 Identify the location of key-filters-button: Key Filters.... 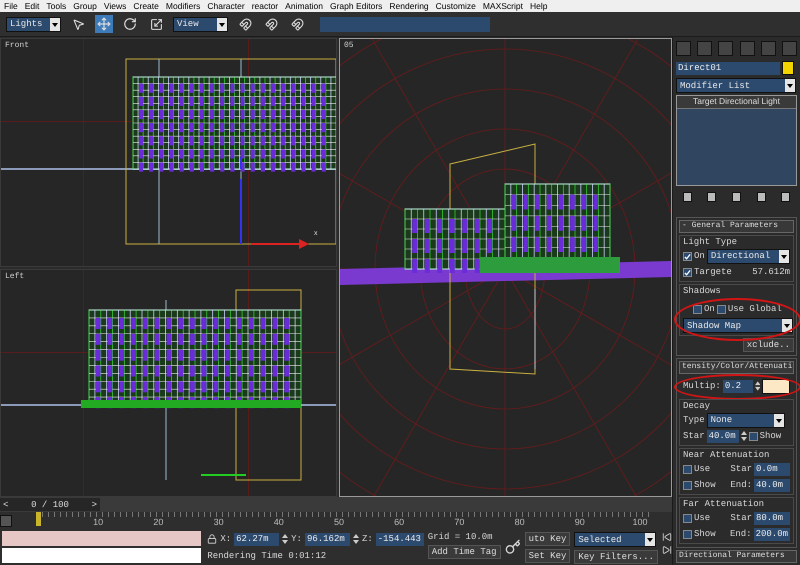
(616, 557).